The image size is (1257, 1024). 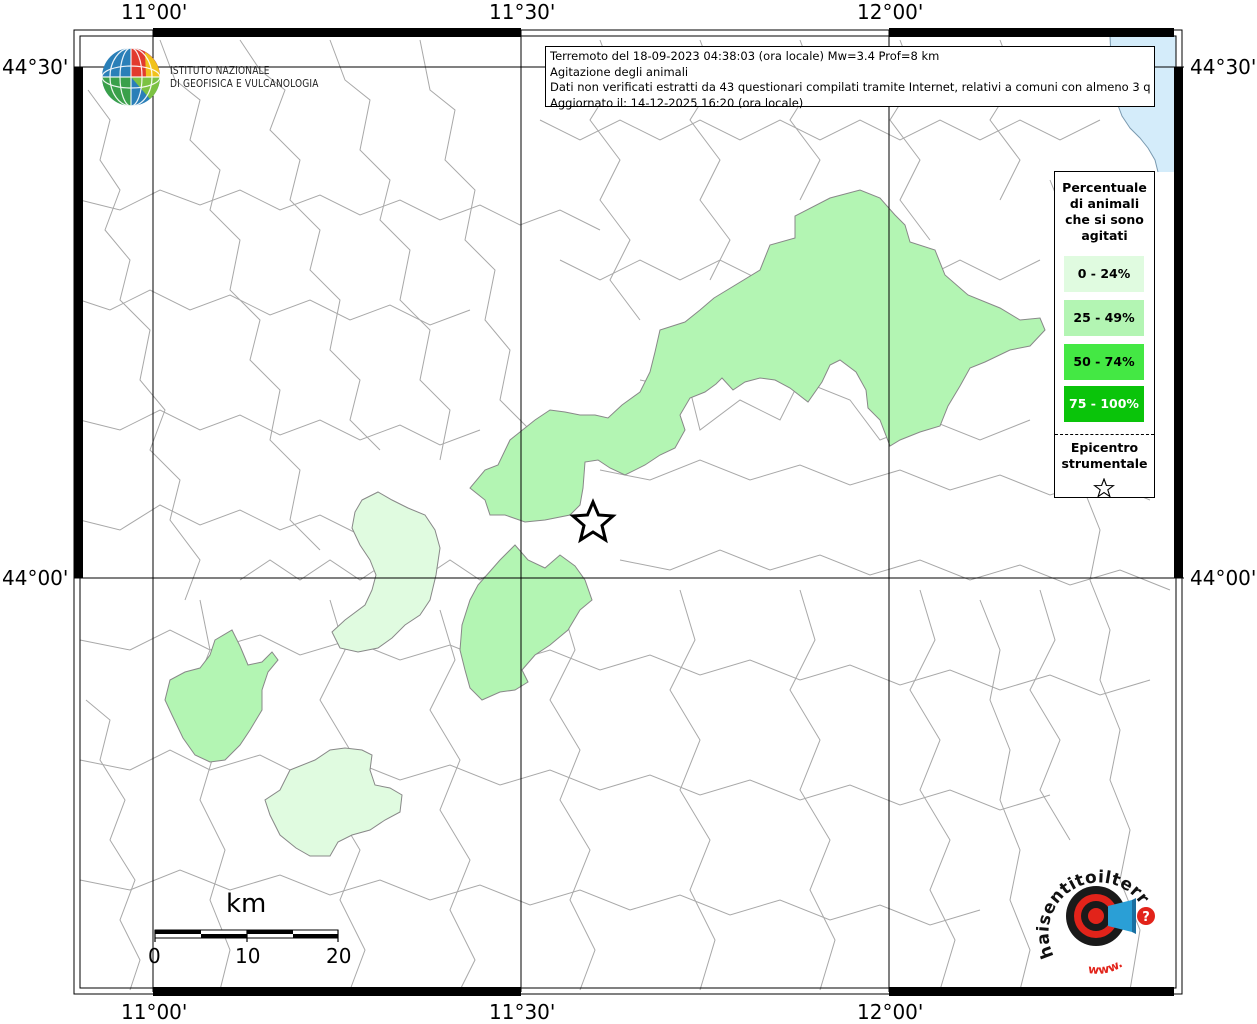 What do you see at coordinates (1223, 67) in the screenshot?
I see `lat-label-right-1: 44°30'` at bounding box center [1223, 67].